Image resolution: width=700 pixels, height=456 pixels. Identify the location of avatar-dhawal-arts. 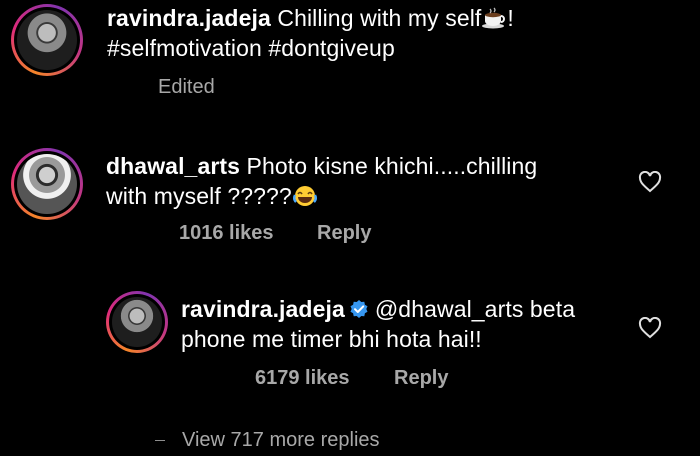
(47, 184).